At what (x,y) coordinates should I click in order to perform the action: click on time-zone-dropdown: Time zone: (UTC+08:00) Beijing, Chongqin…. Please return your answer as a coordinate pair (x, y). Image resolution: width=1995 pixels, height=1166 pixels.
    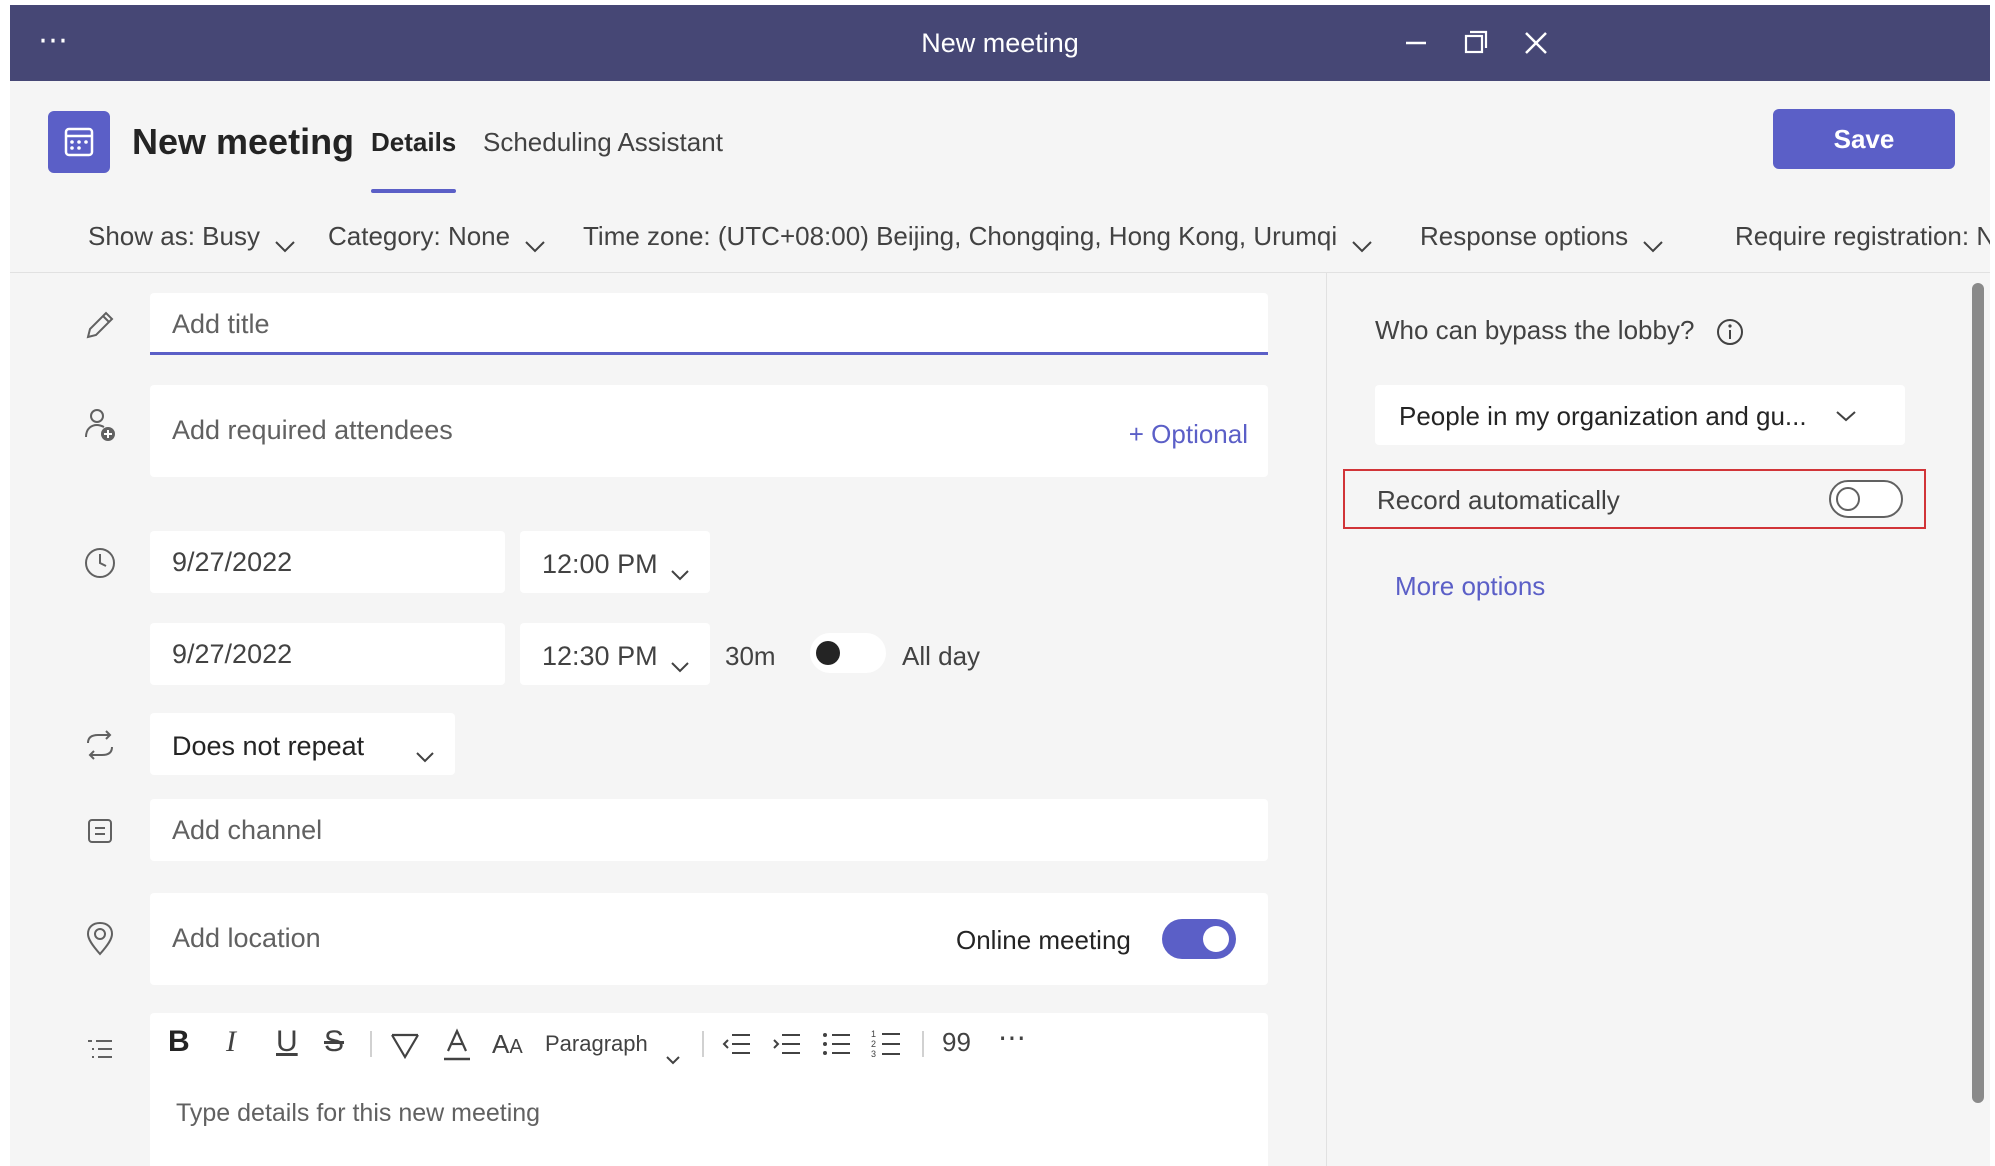
    Looking at the image, I should click on (978, 236).